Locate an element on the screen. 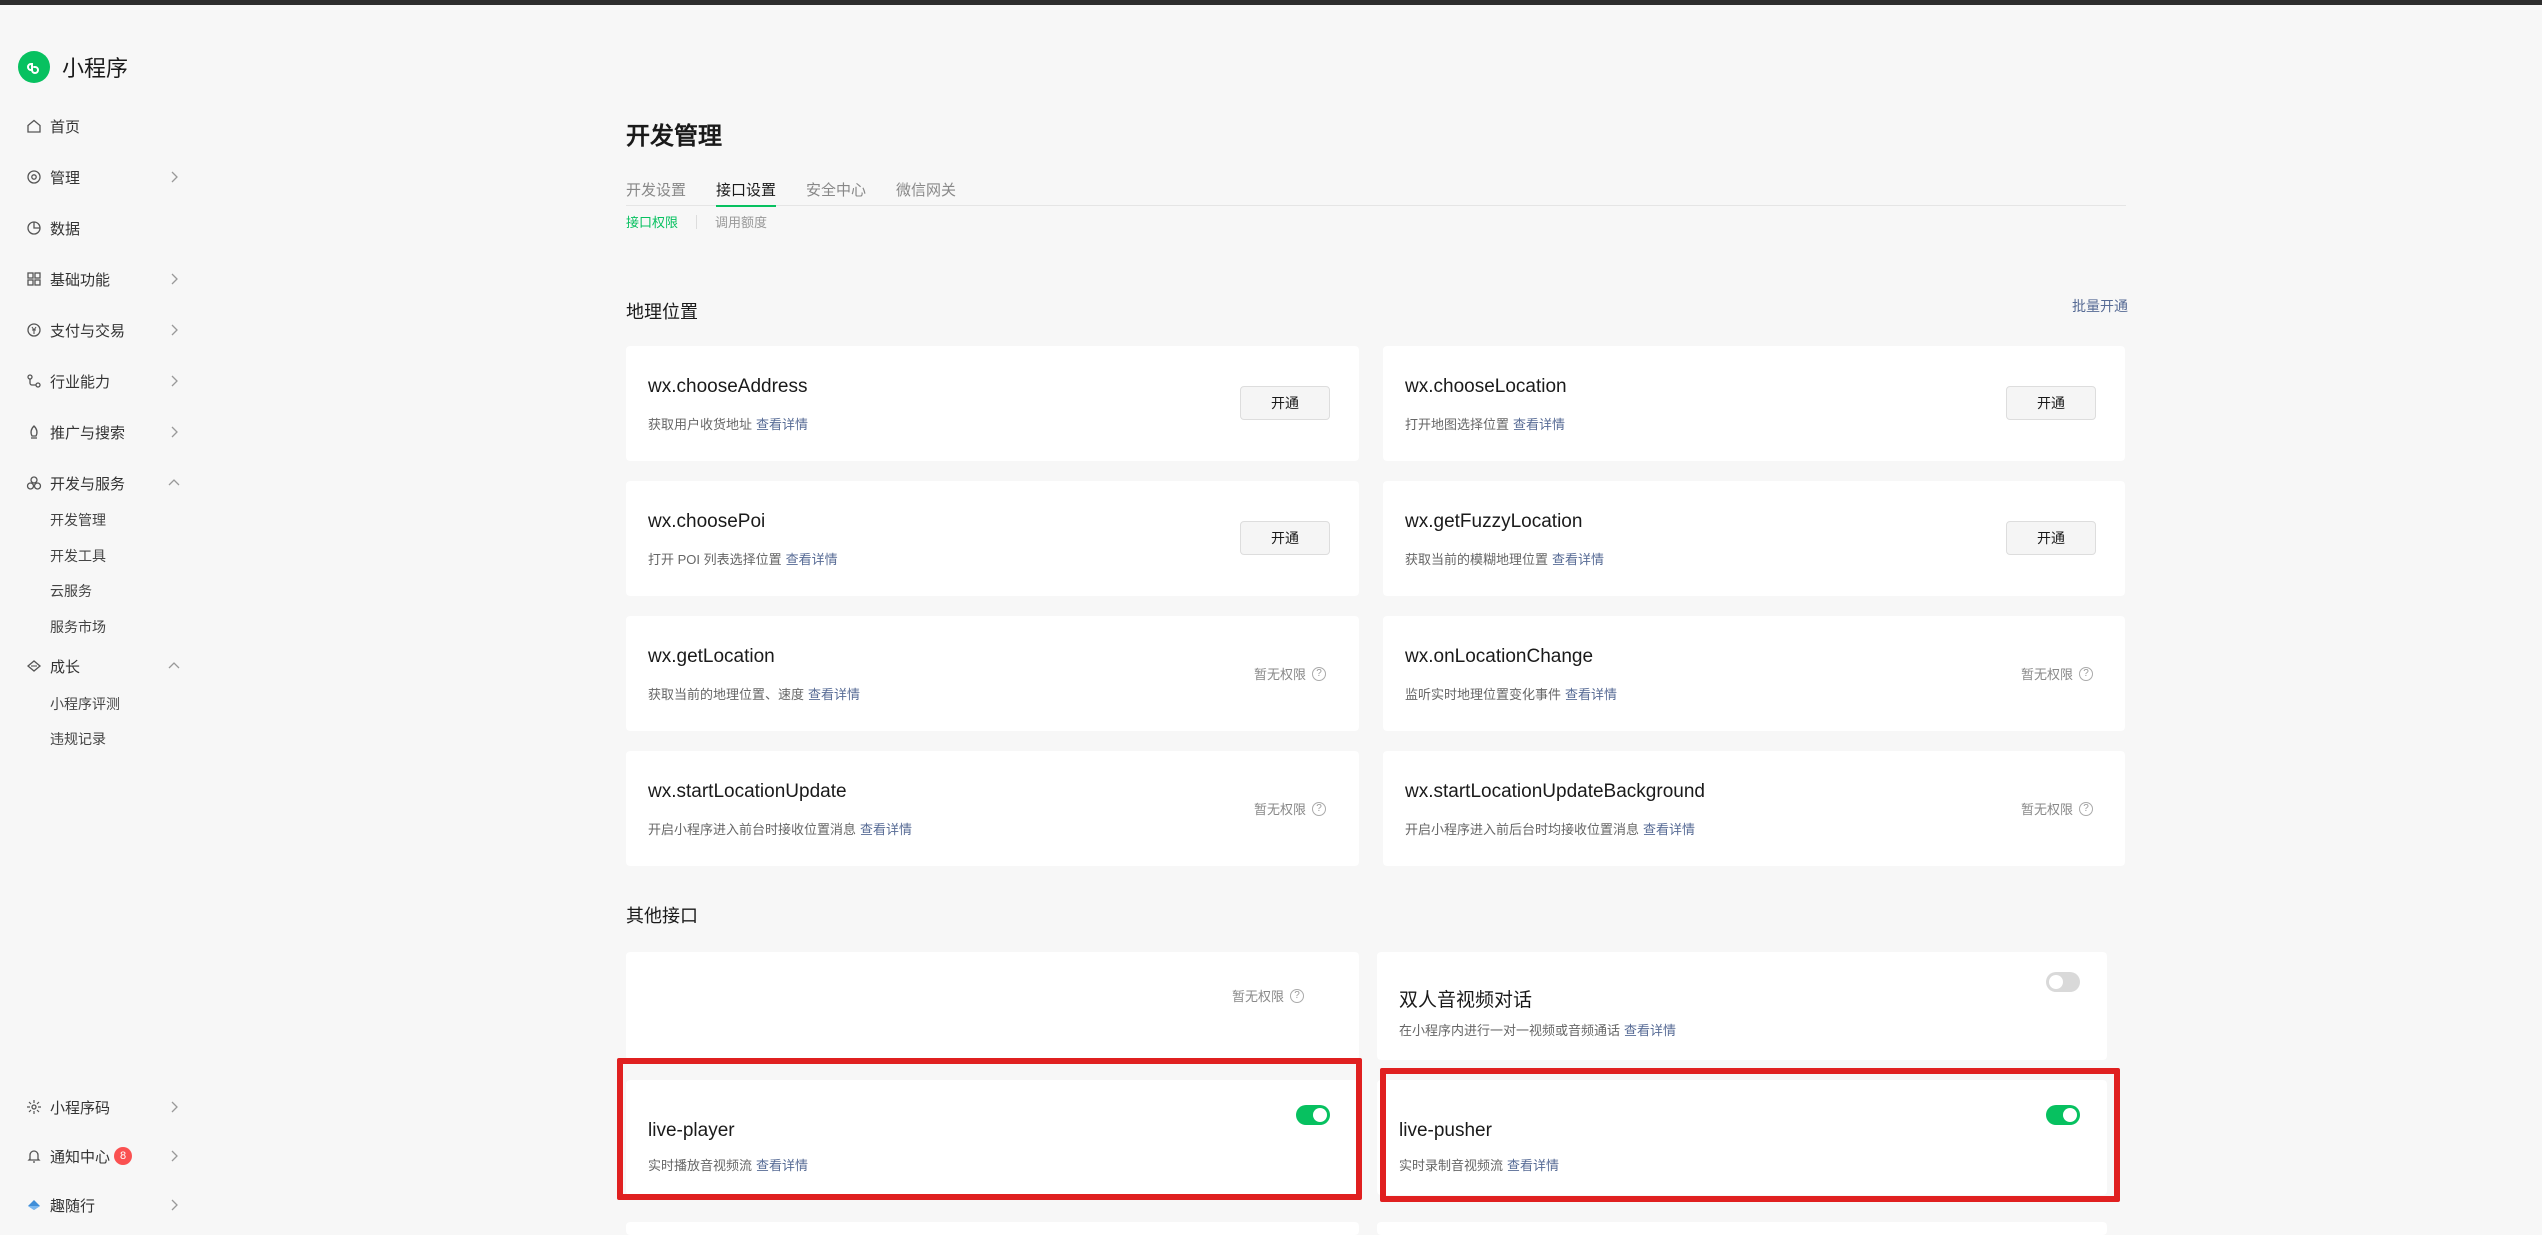 This screenshot has height=1235, width=2542. api-card is located at coordinates (1742, 1228).